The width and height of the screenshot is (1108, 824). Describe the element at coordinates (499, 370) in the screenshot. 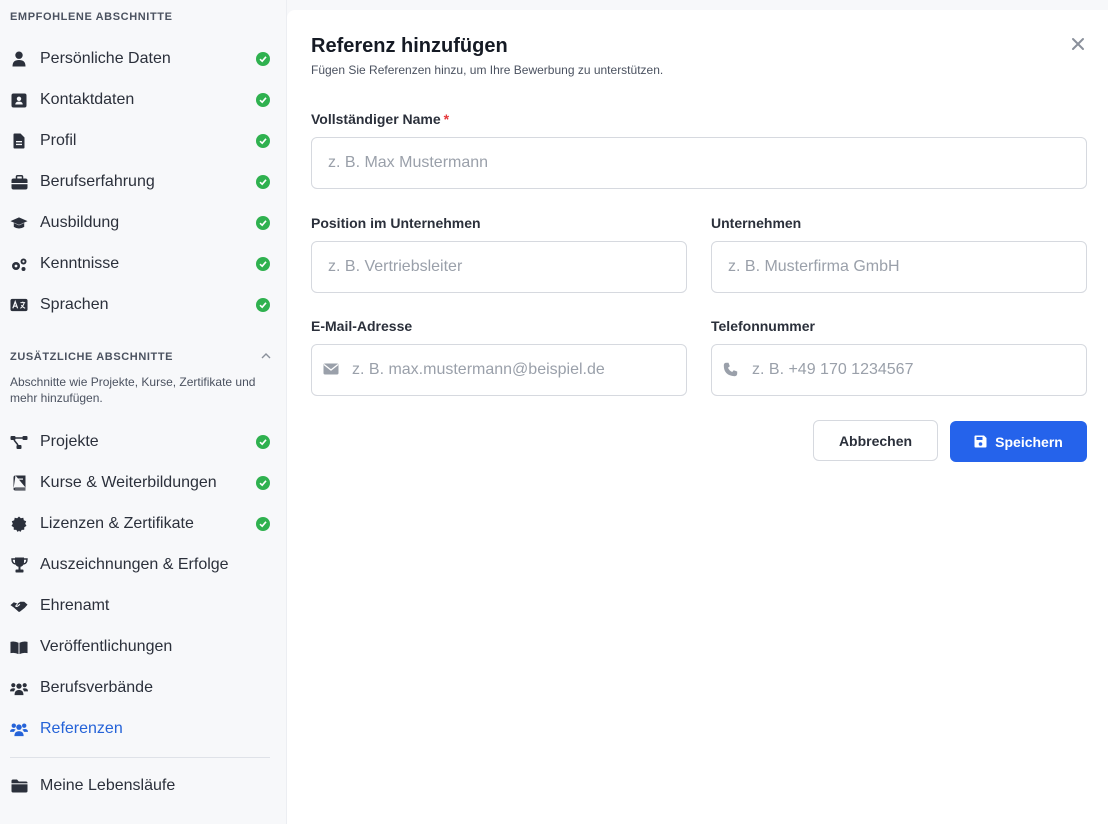

I see `email-input` at that location.